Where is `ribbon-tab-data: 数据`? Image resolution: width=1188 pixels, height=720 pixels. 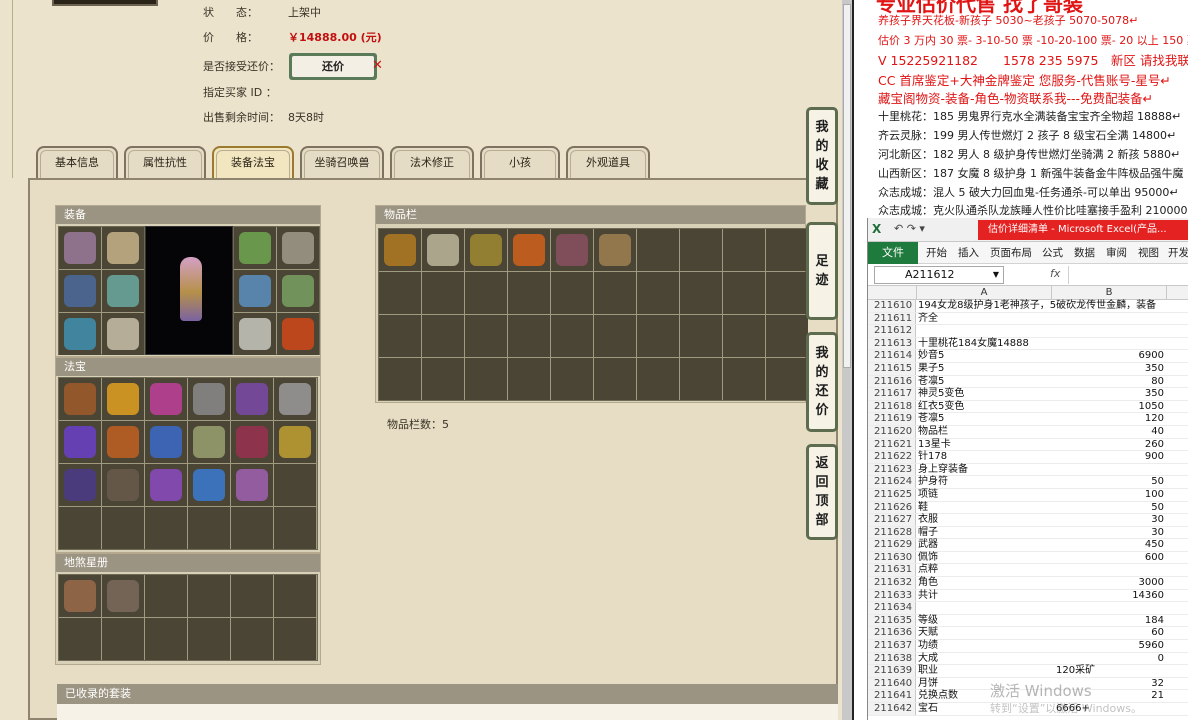
ribbon-tab-data: 数据 is located at coordinates (1084, 253).